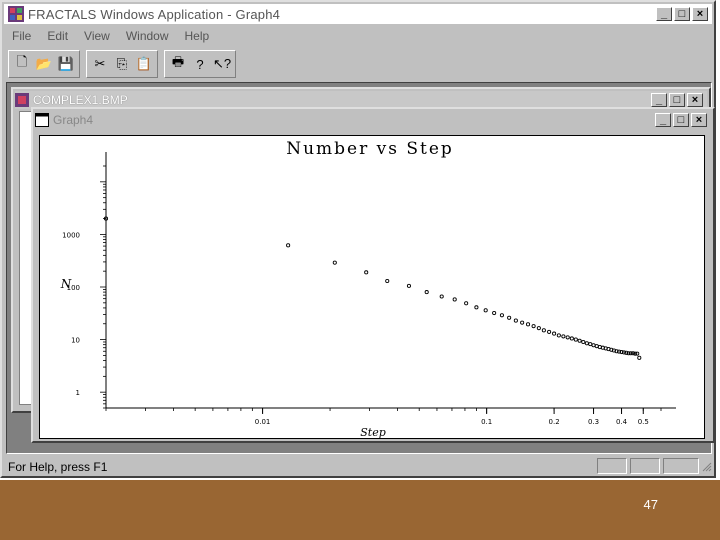  I want to click on menu-view: View, so click(97, 36).